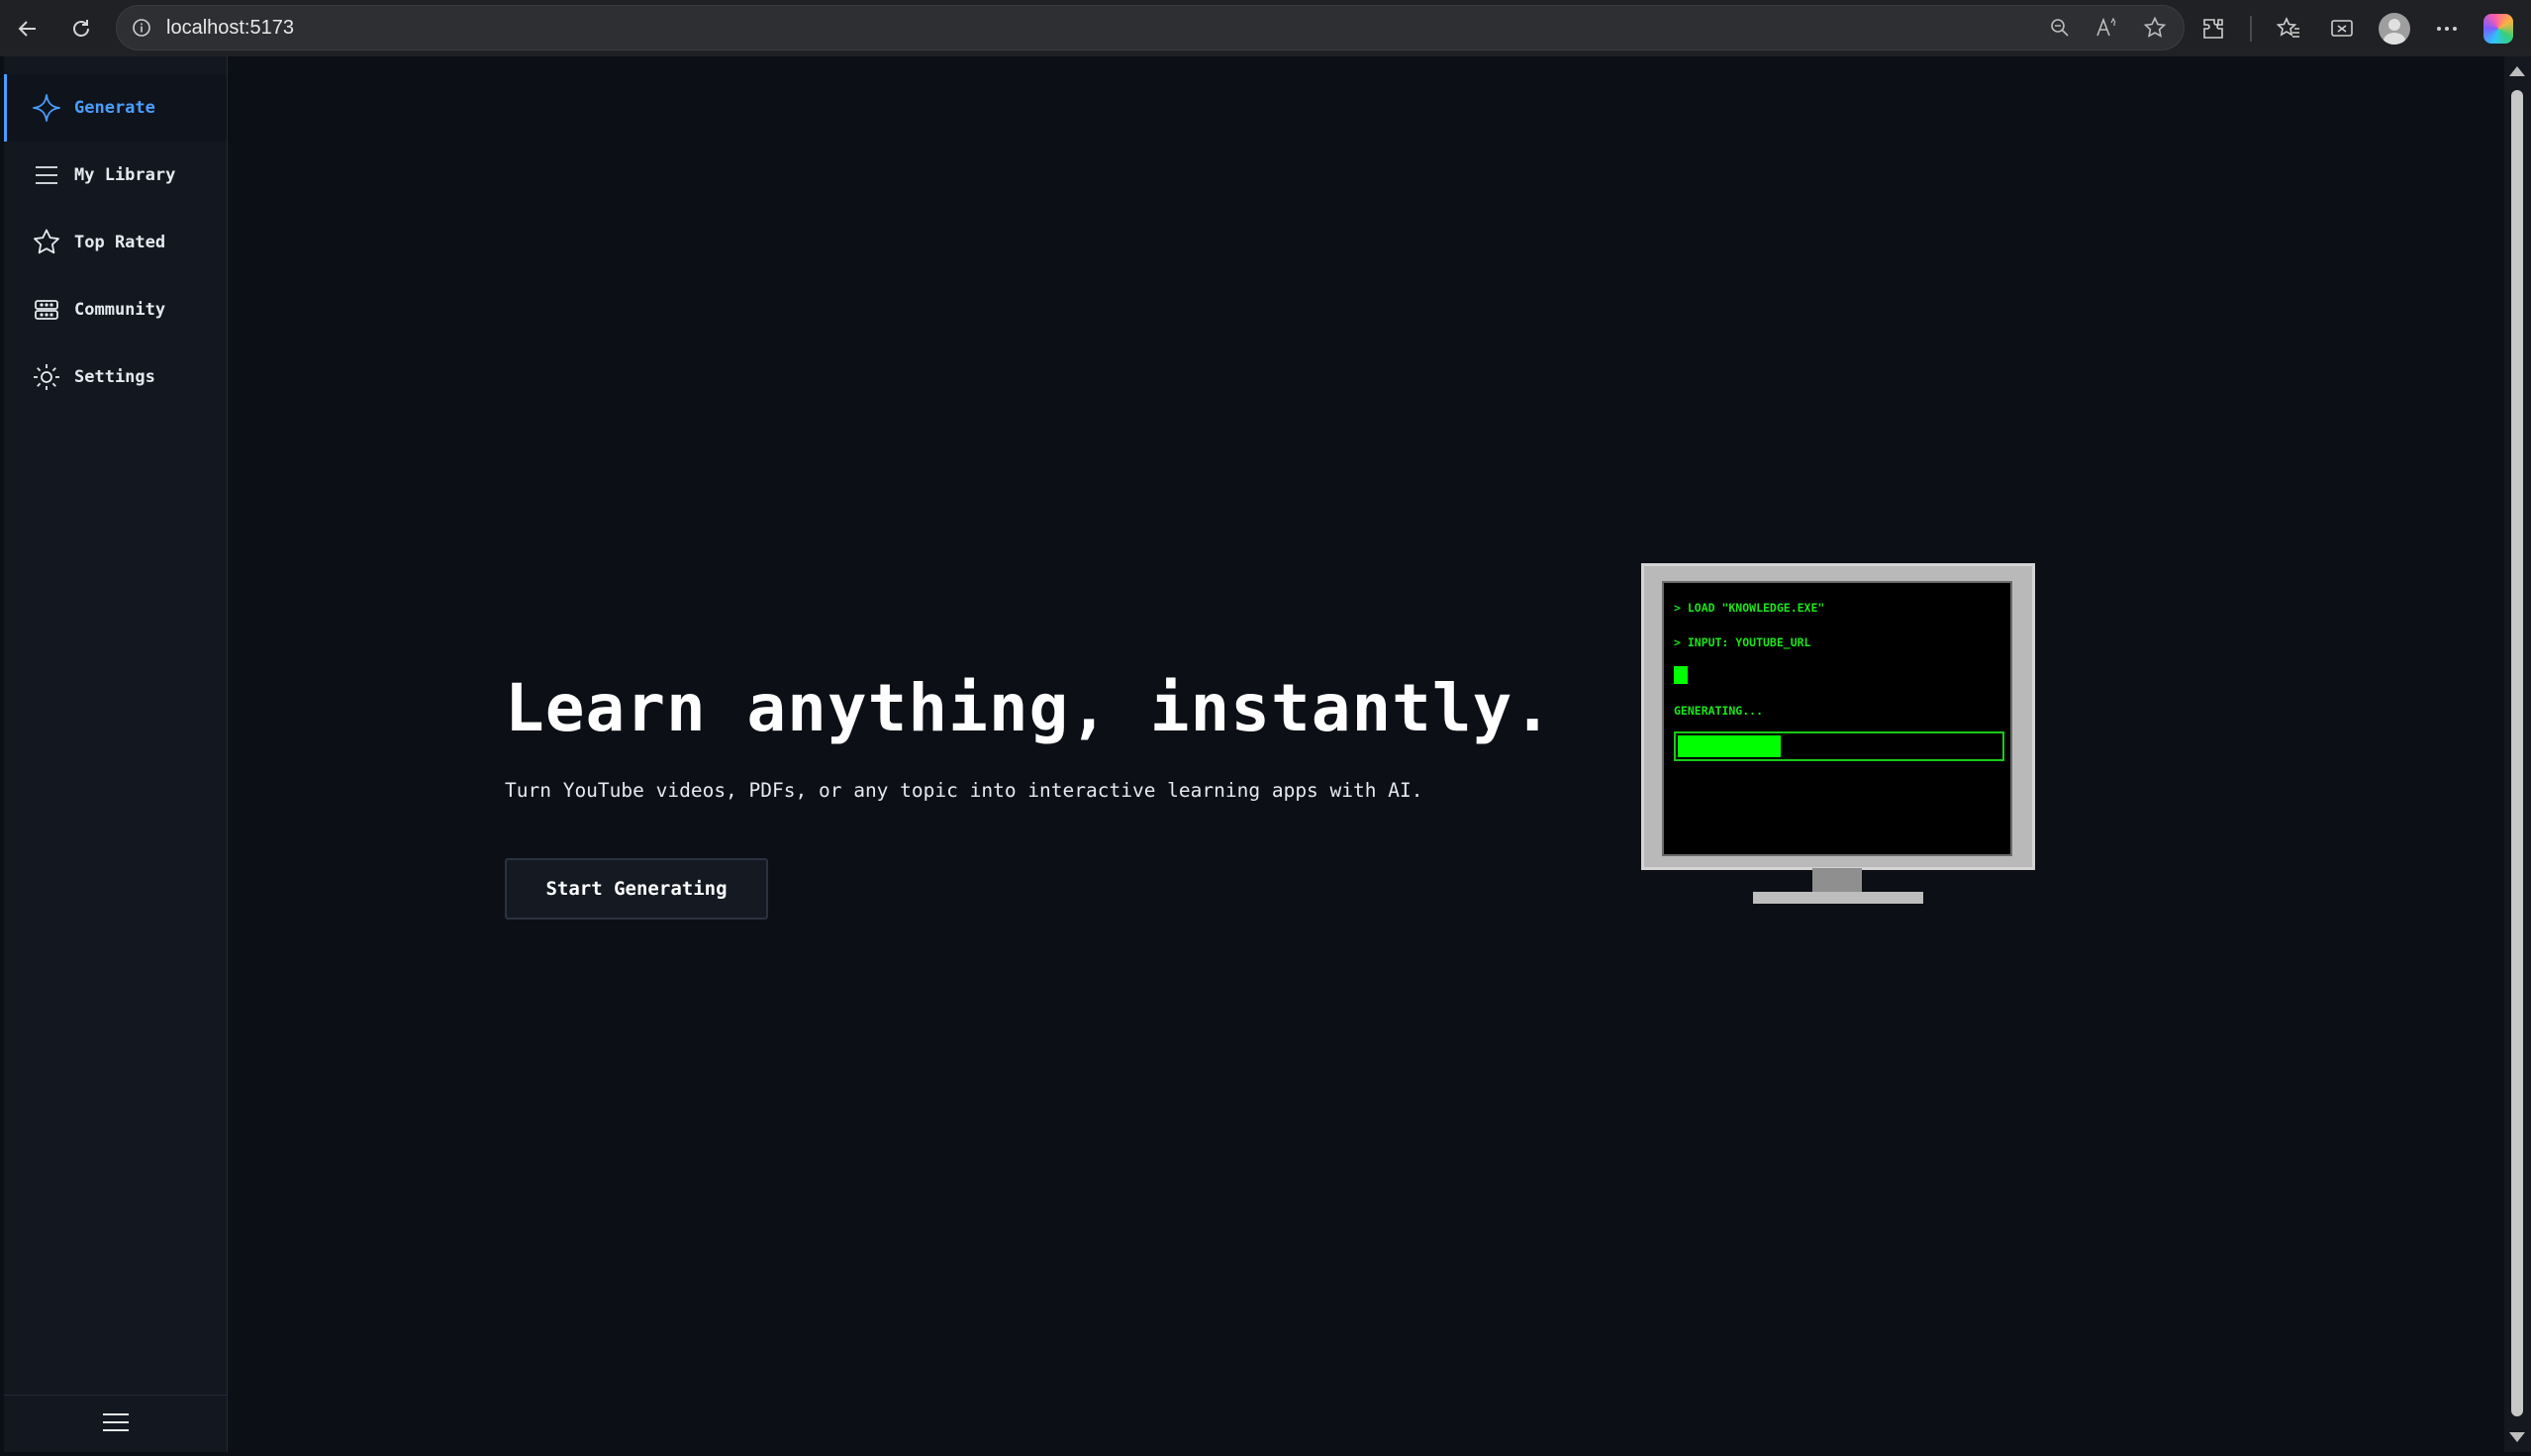 This screenshot has width=2531, height=1456. What do you see at coordinates (1029, 708) in the screenshot?
I see `hero-title: Learn anything, instantly.` at bounding box center [1029, 708].